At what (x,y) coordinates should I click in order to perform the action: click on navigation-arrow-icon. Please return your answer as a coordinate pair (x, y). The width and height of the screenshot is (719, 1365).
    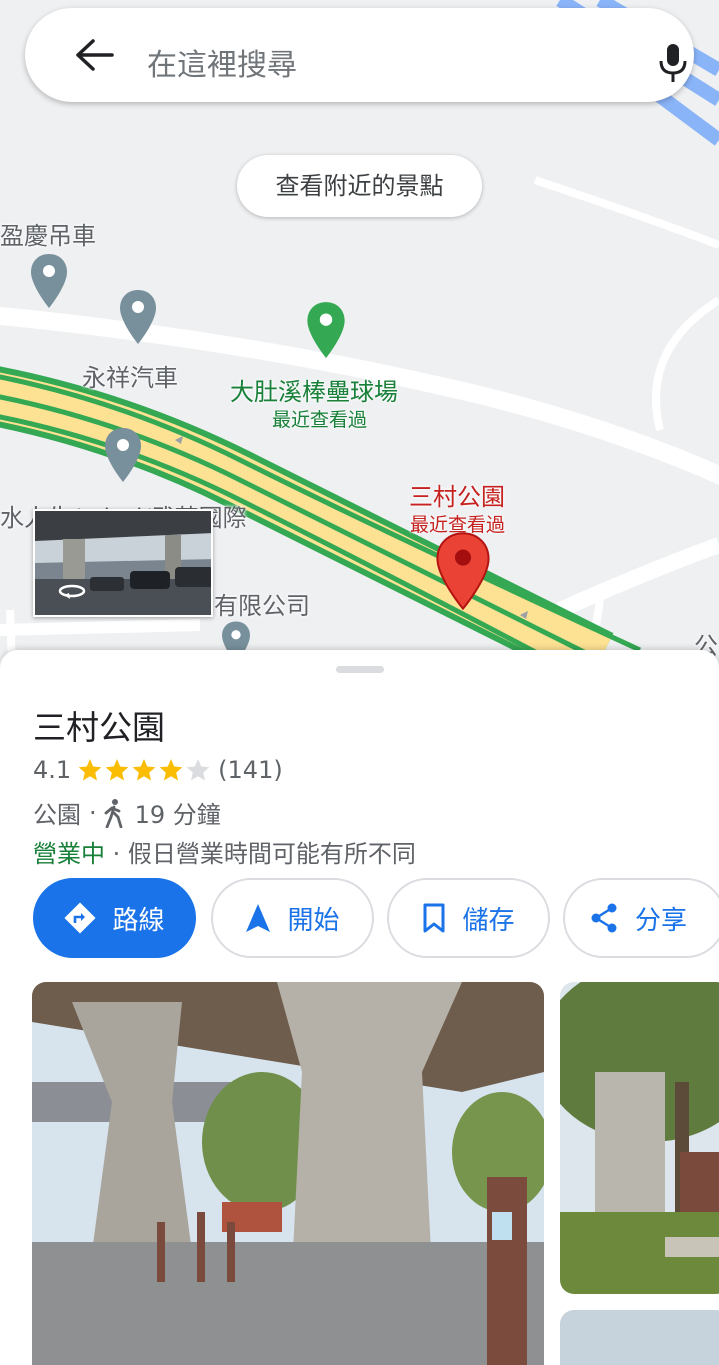
    Looking at the image, I should click on (258, 918).